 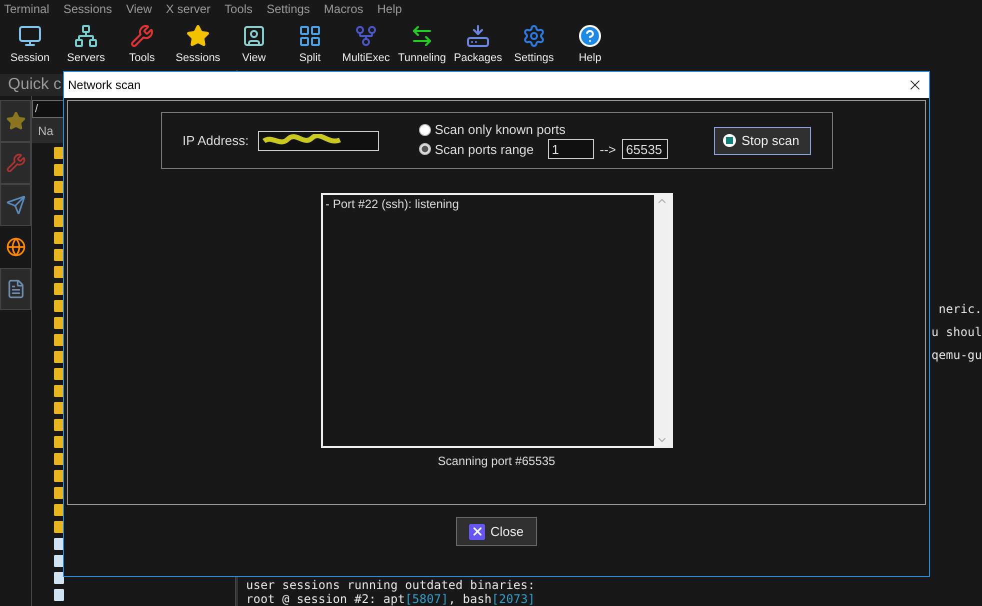 What do you see at coordinates (497, 461) in the screenshot?
I see `scan-status: Scanning port #65535` at bounding box center [497, 461].